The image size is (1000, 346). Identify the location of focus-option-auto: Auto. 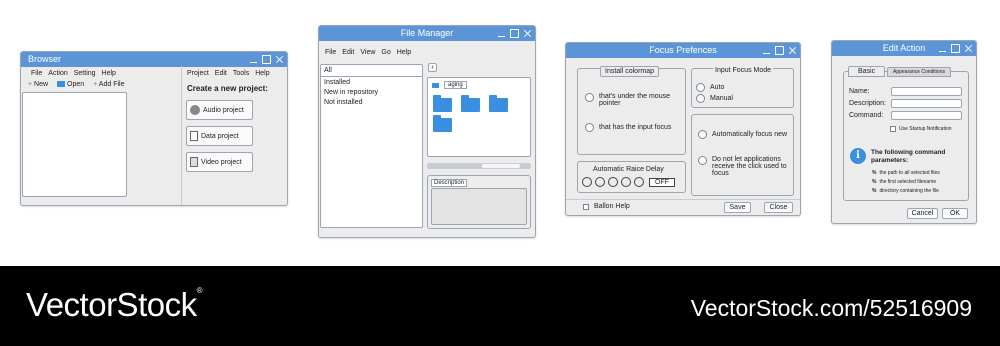
(710, 87).